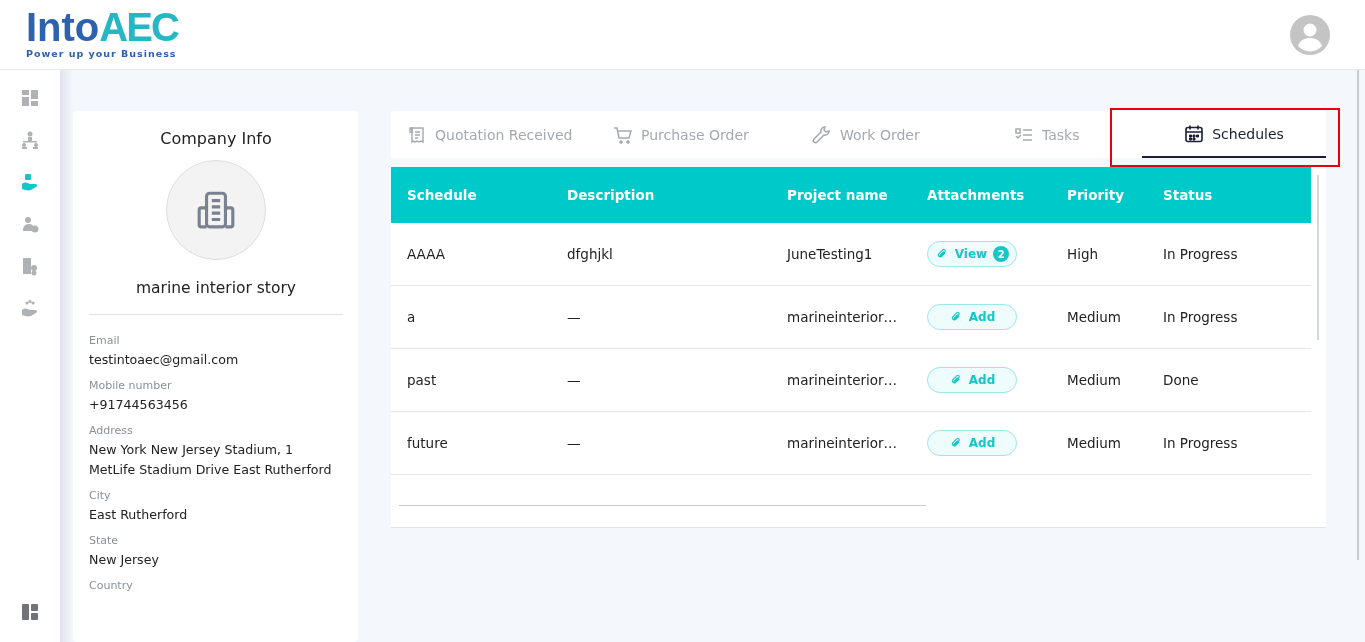  What do you see at coordinates (111, 586) in the screenshot?
I see `field-label: Country` at bounding box center [111, 586].